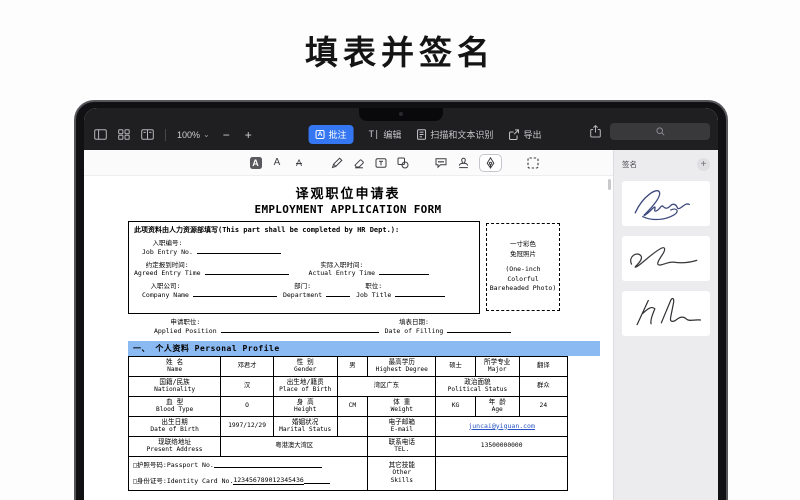 The height and width of the screenshot is (500, 800). What do you see at coordinates (100, 134) in the screenshot?
I see `sidebar-toggle-icon` at bounding box center [100, 134].